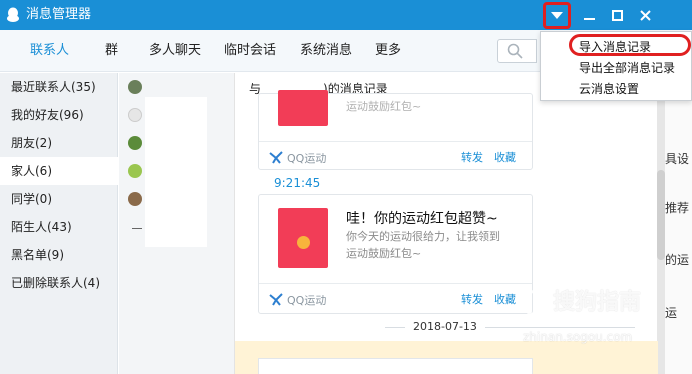 This screenshot has width=692, height=374. What do you see at coordinates (422, 219) in the screenshot?
I see `card-title: 哇！你的运动红包超赞~` at bounding box center [422, 219].